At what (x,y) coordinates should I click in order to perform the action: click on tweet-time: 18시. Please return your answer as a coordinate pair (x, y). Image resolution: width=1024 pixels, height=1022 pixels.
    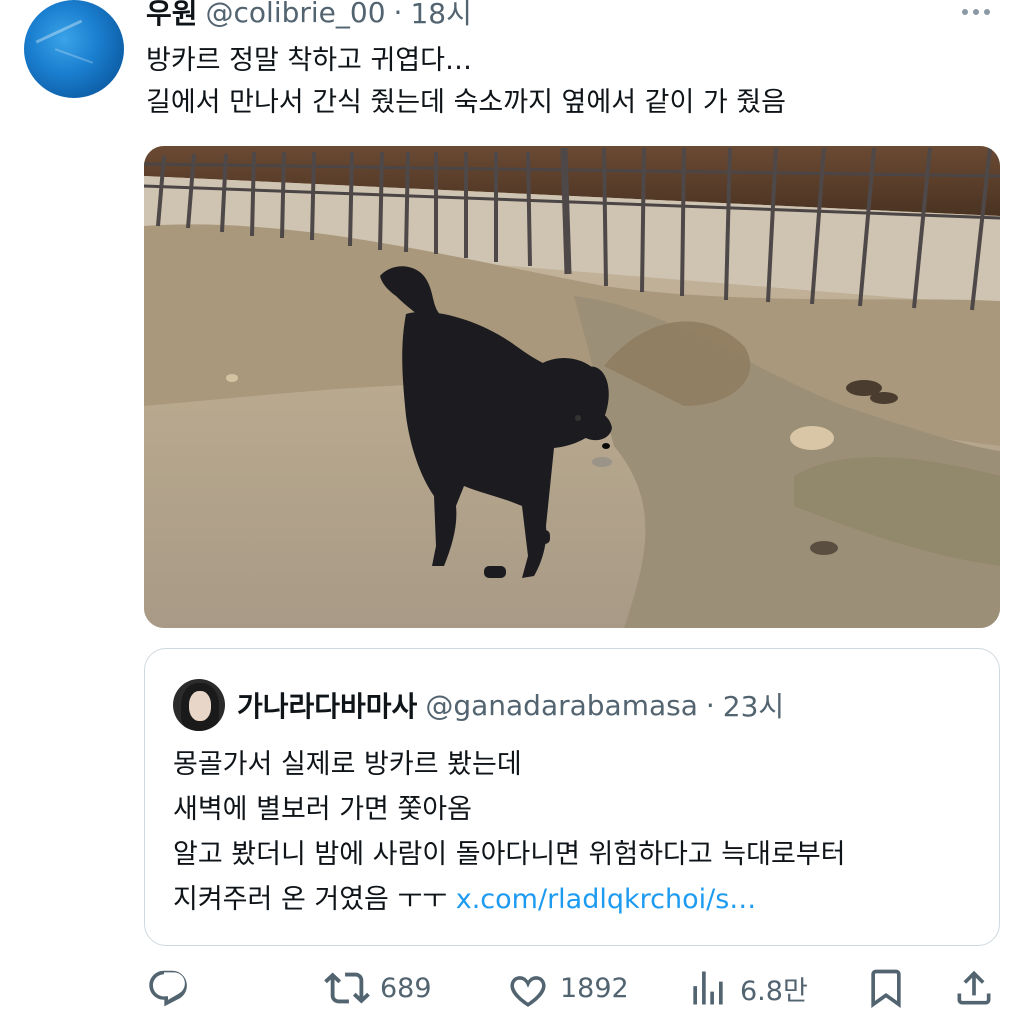
    Looking at the image, I should click on (440, 16).